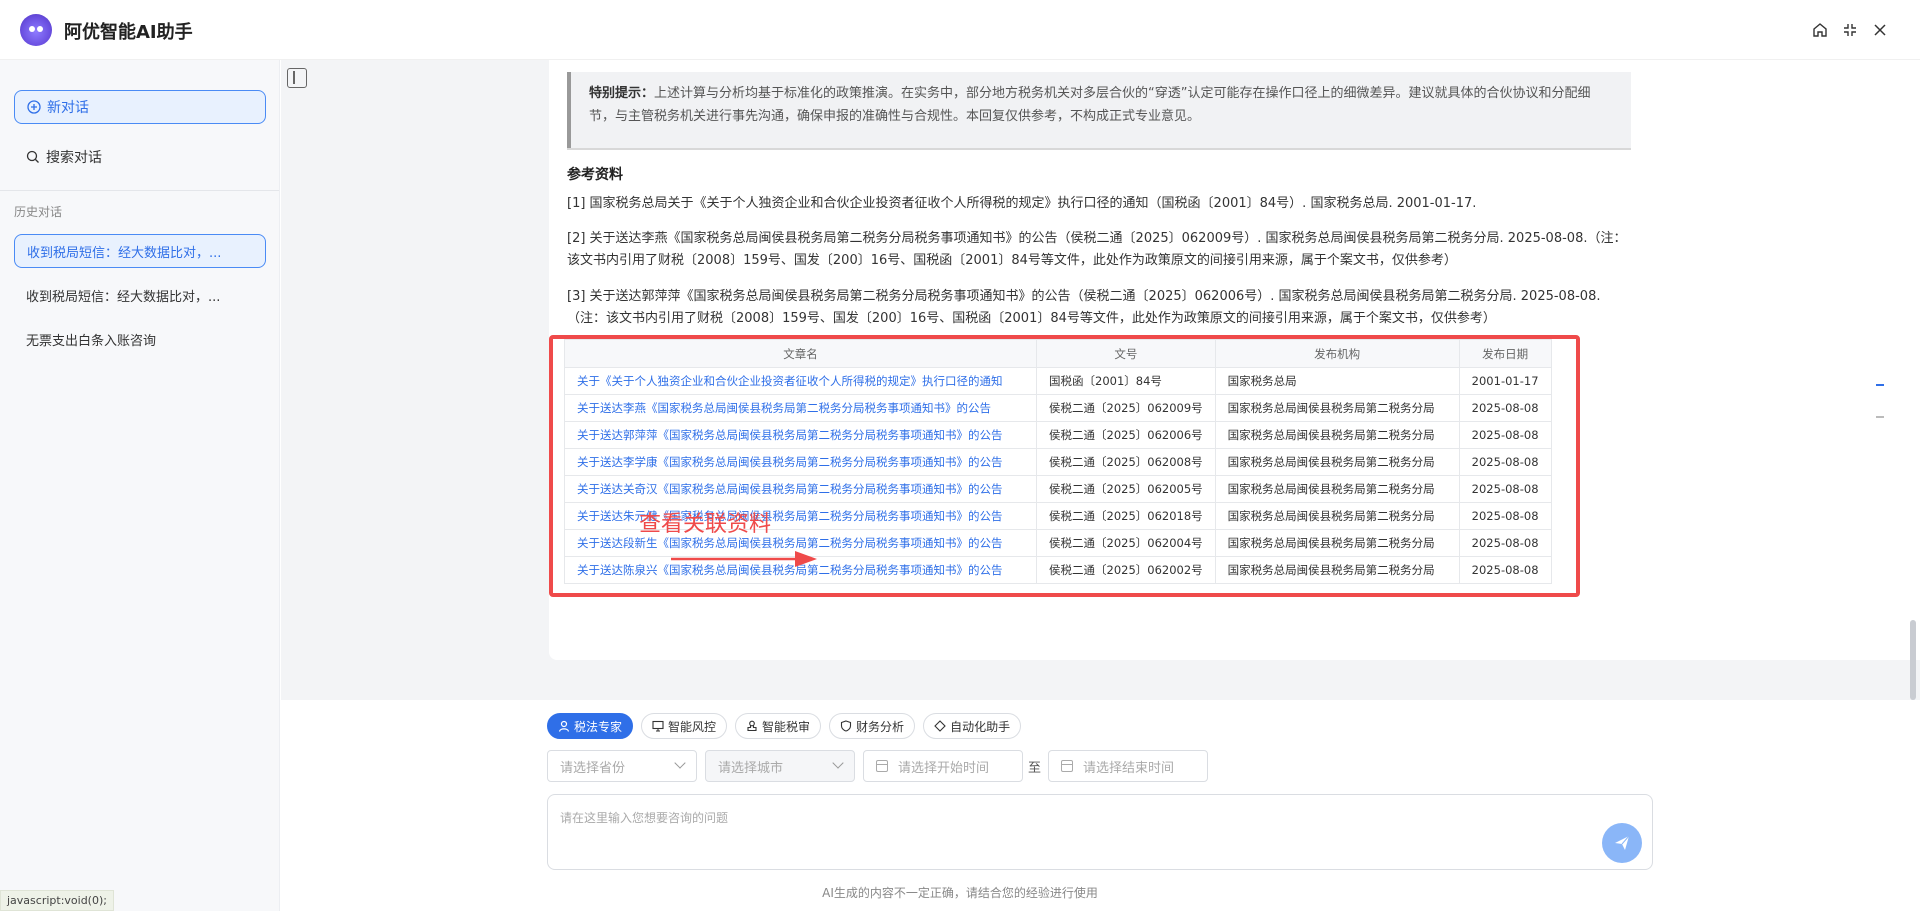 The image size is (1920, 911). I want to click on section-divider, so click(1099, 149).